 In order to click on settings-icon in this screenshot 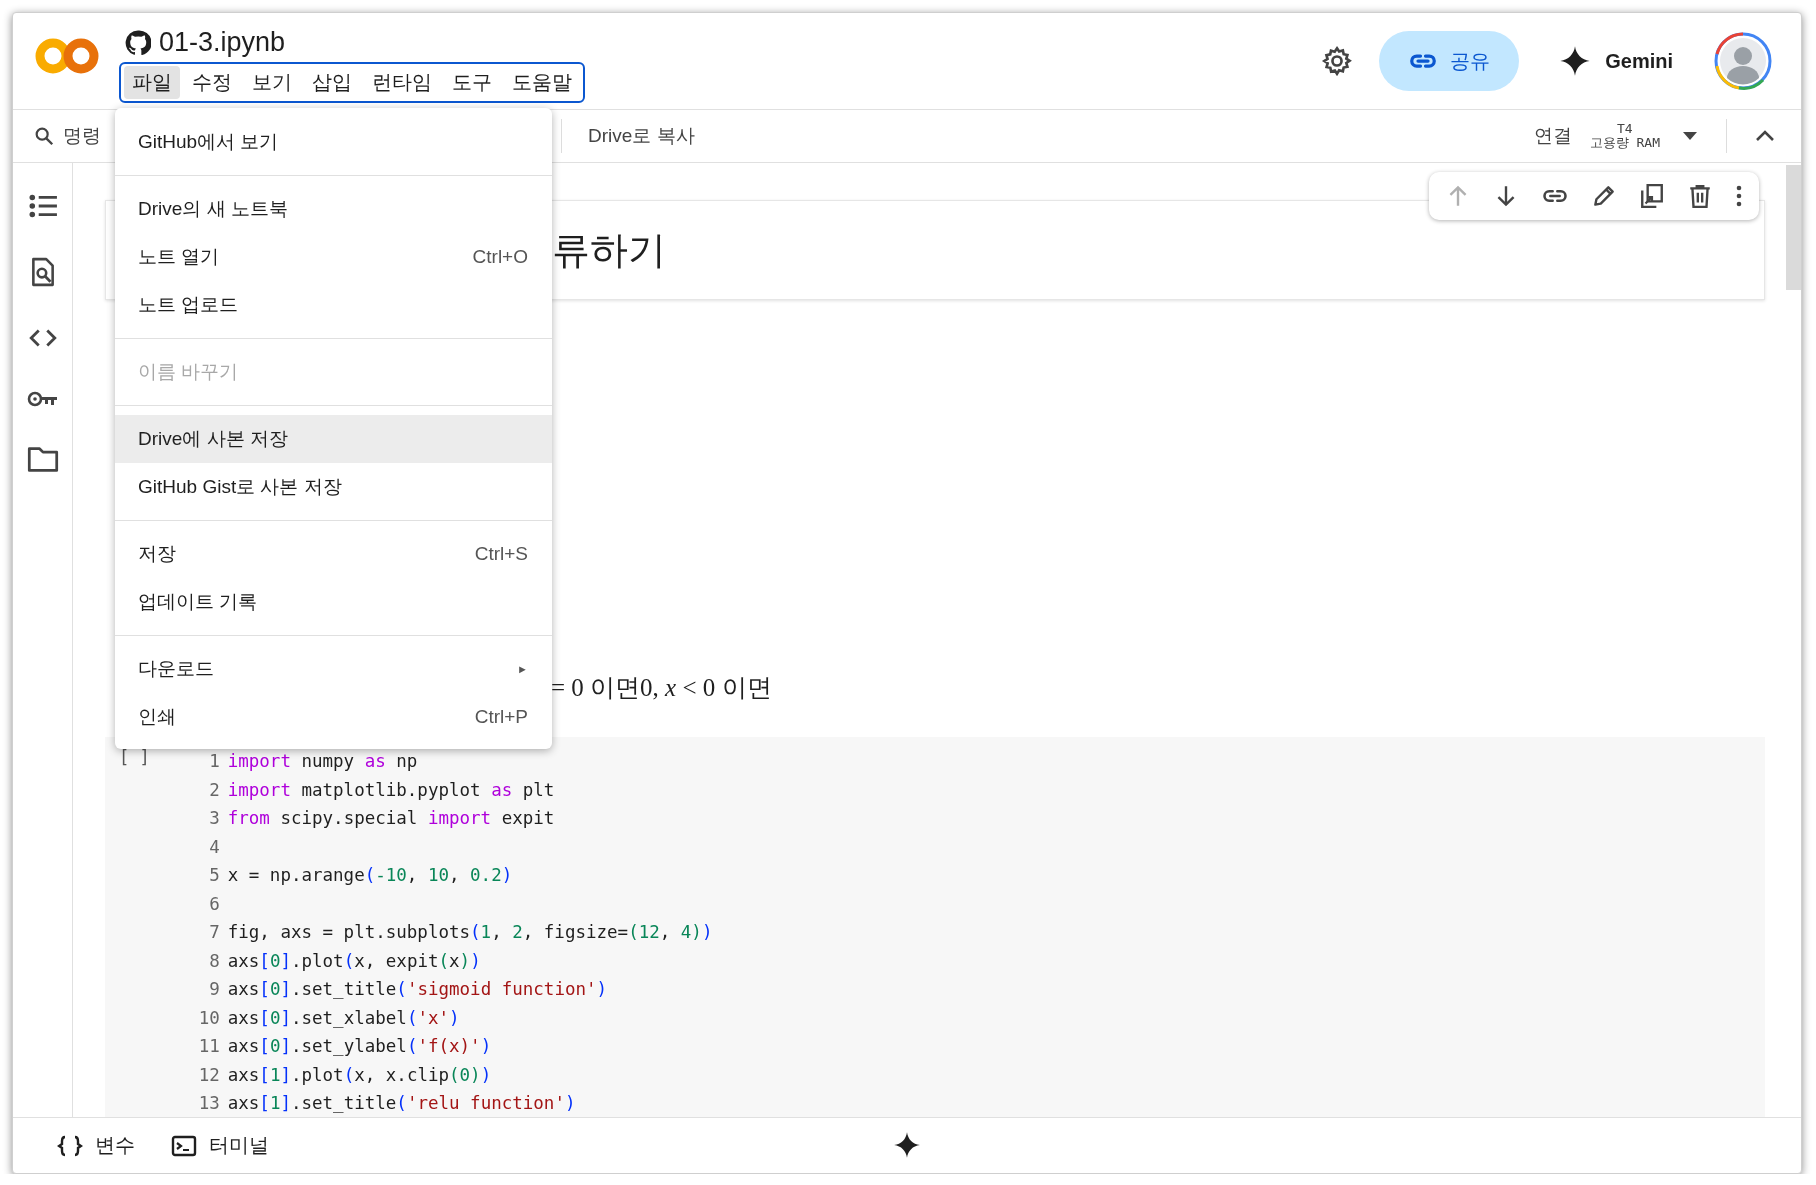, I will do `click(1337, 61)`.